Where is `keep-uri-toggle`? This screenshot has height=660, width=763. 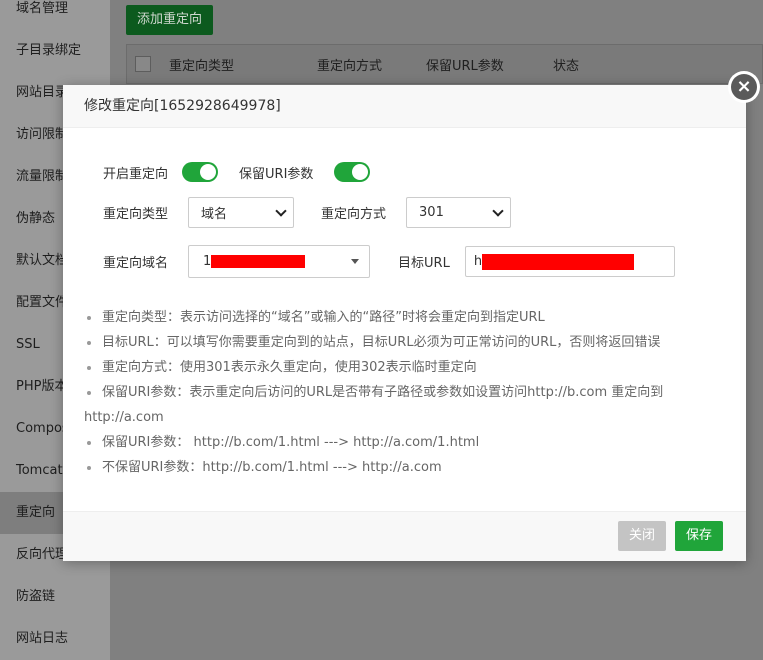 keep-uri-toggle is located at coordinates (352, 172).